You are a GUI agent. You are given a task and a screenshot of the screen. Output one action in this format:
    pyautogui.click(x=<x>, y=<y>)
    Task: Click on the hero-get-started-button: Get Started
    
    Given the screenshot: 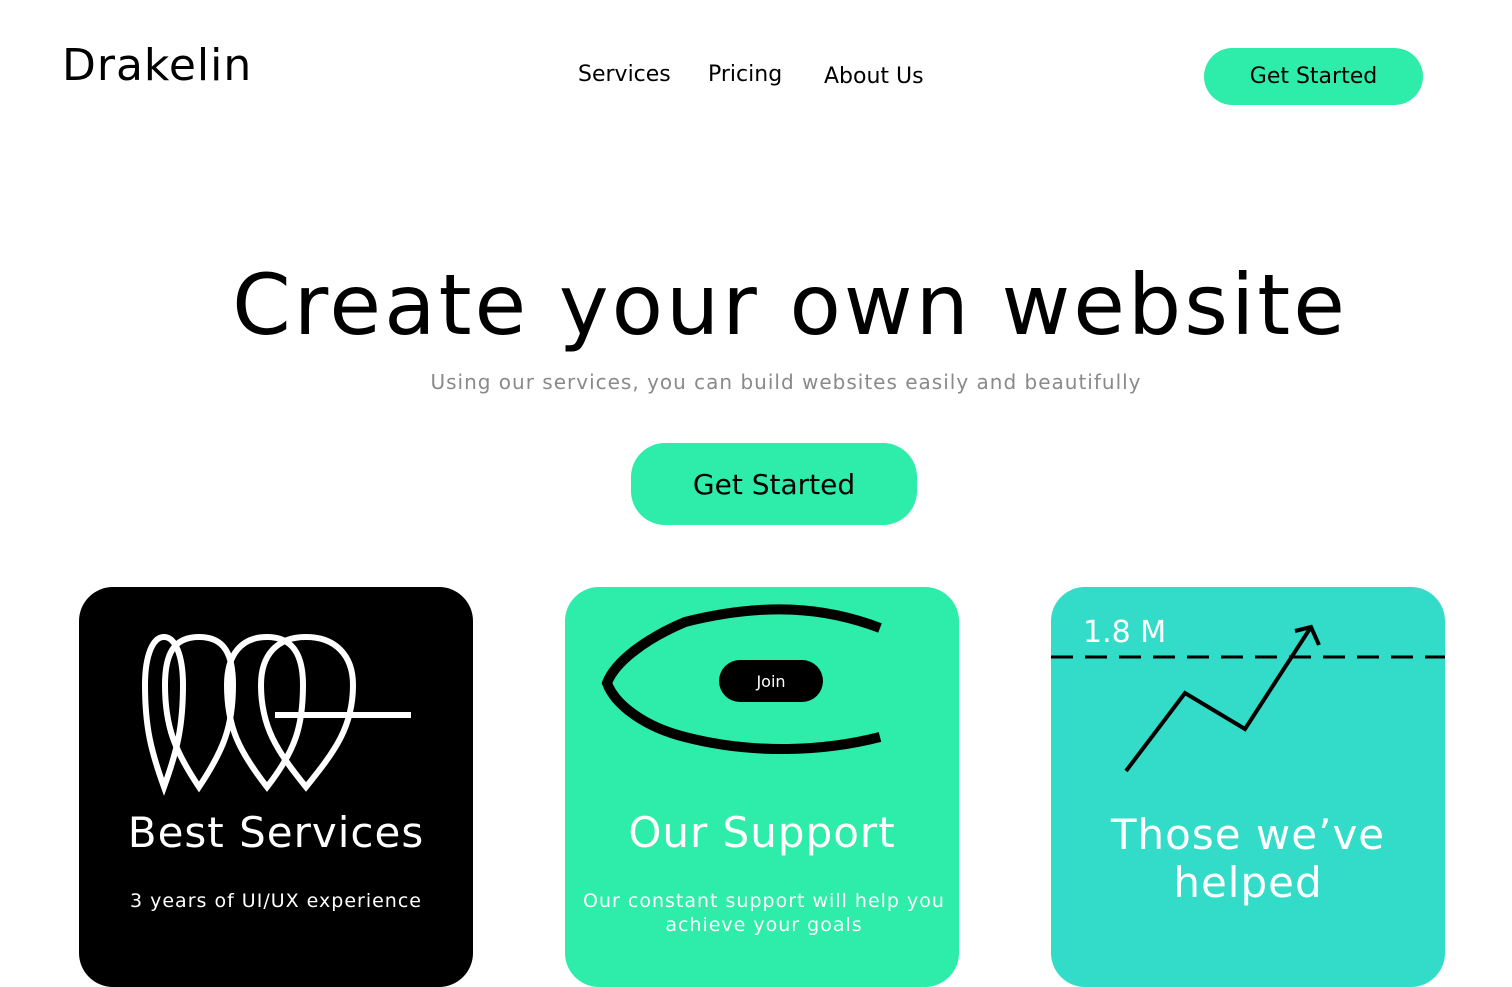 What is the action you would take?
    pyautogui.click(x=774, y=484)
    